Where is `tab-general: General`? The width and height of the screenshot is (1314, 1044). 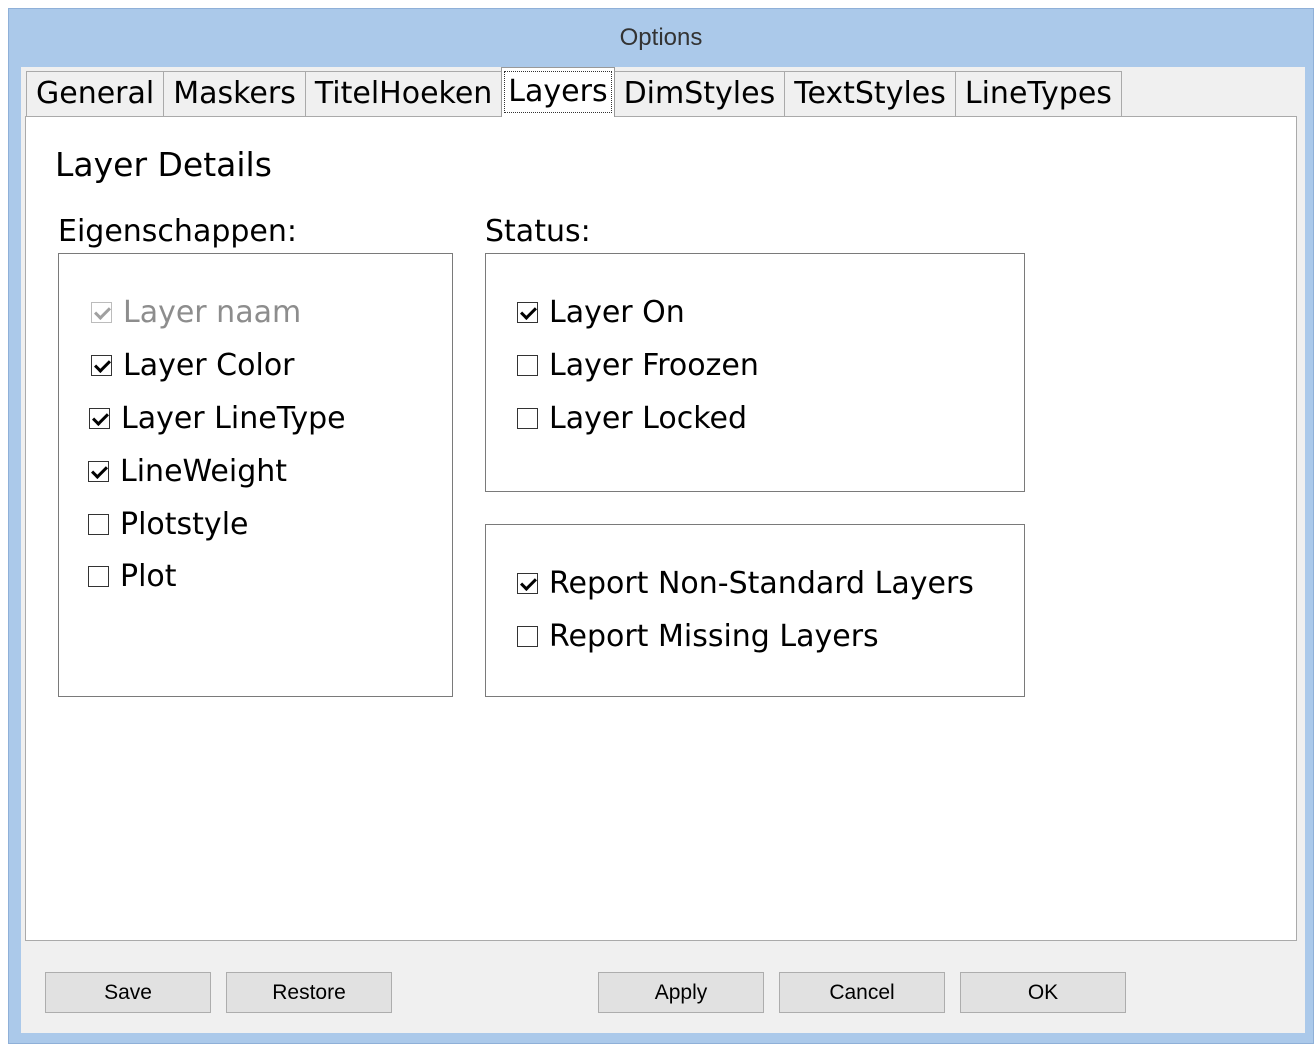 tab-general: General is located at coordinates (95, 94).